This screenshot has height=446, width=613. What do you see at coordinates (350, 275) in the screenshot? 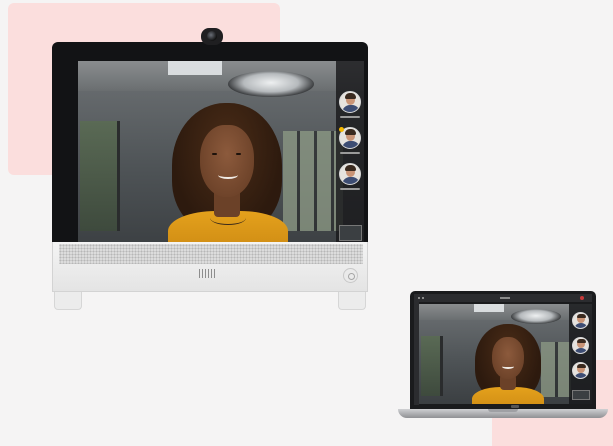
I see `home-button-icon` at bounding box center [350, 275].